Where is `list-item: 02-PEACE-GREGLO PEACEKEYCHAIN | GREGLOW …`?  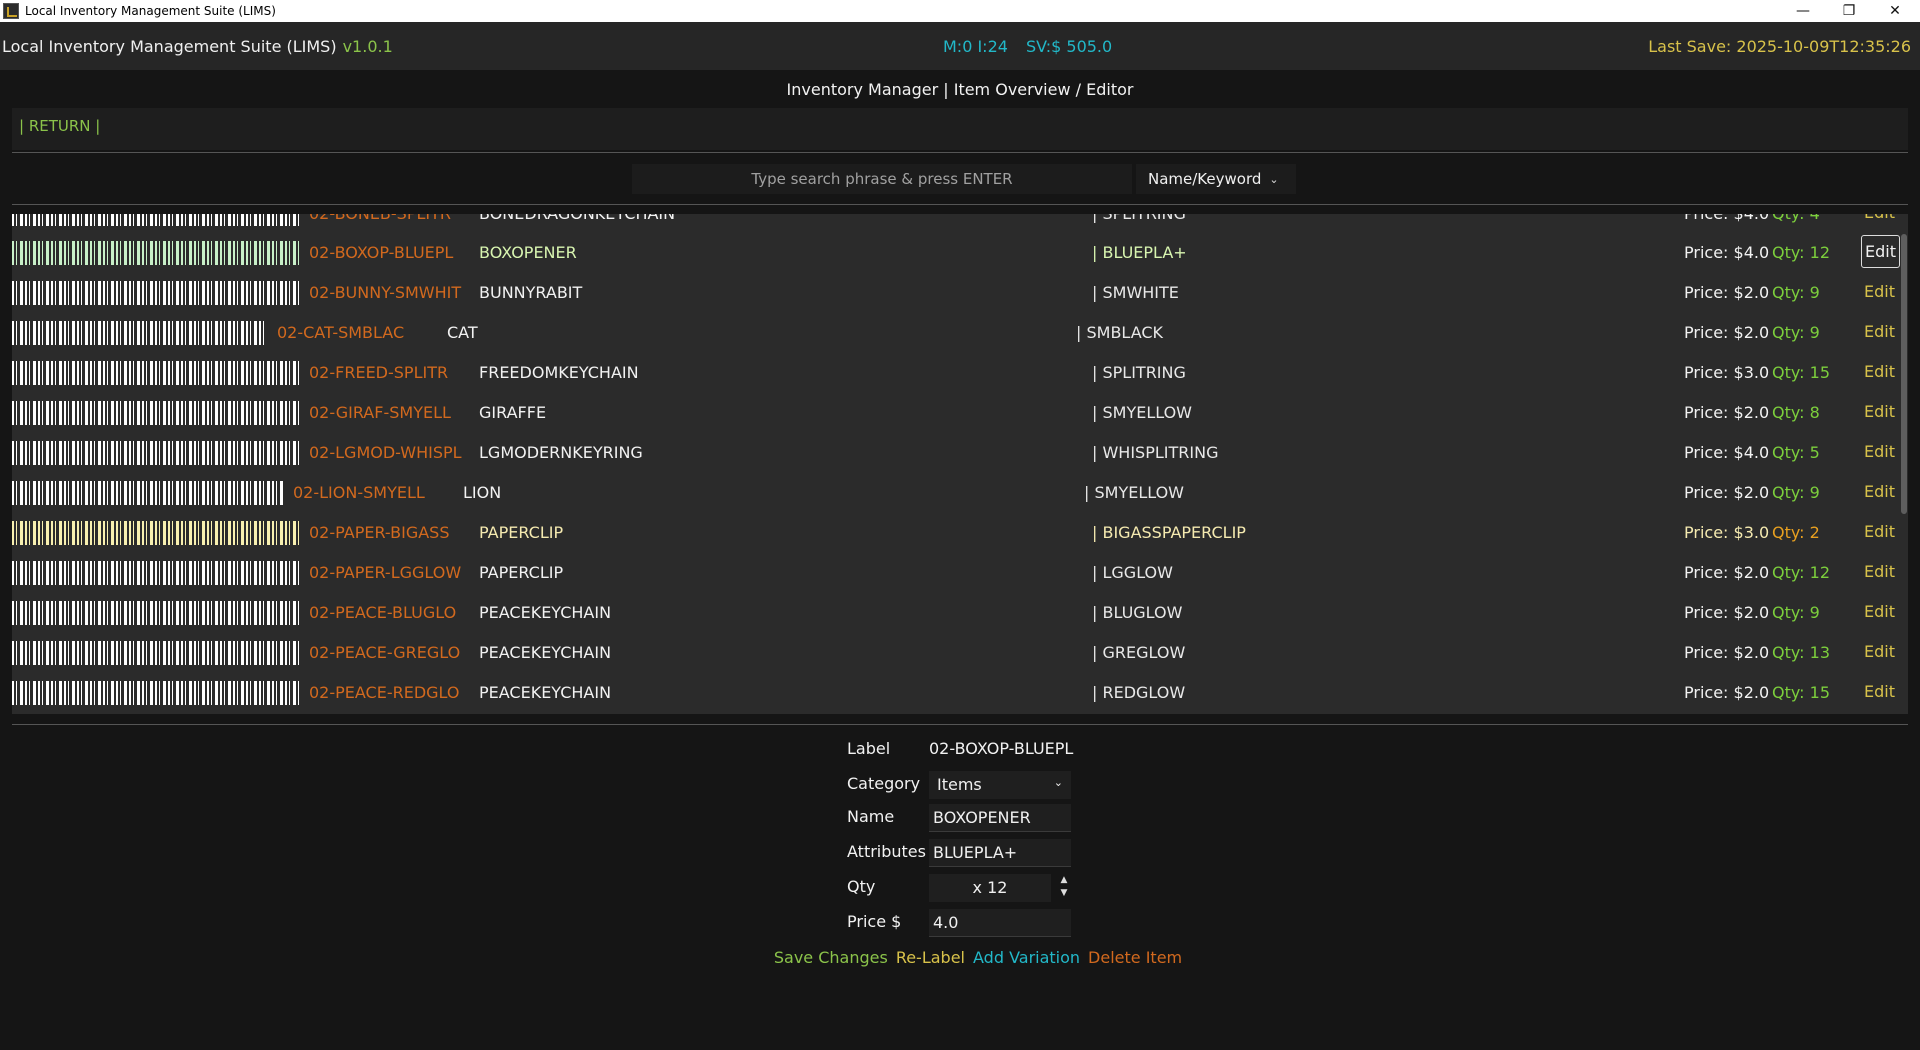 list-item: 02-PEACE-GREGLO PEACEKEYCHAIN | GREGLOW … is located at coordinates (953, 651).